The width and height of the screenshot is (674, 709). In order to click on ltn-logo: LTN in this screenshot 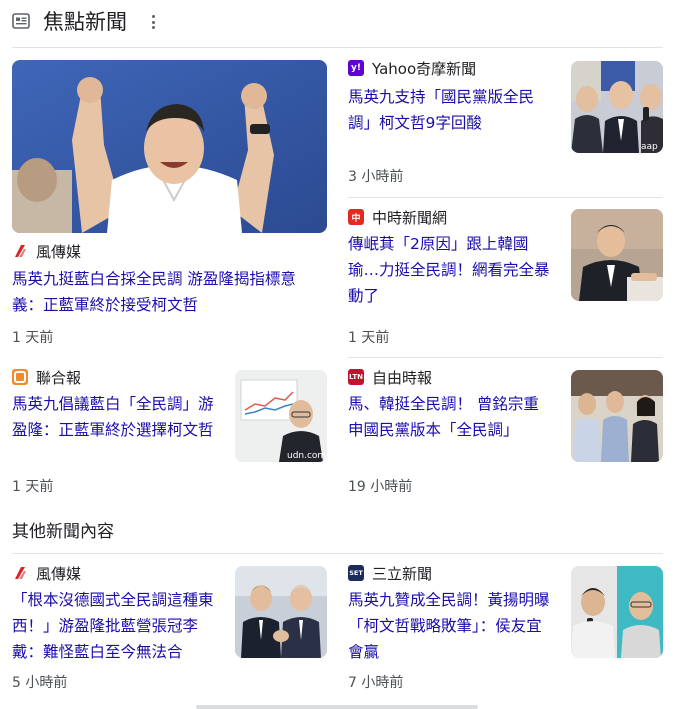, I will do `click(356, 377)`.